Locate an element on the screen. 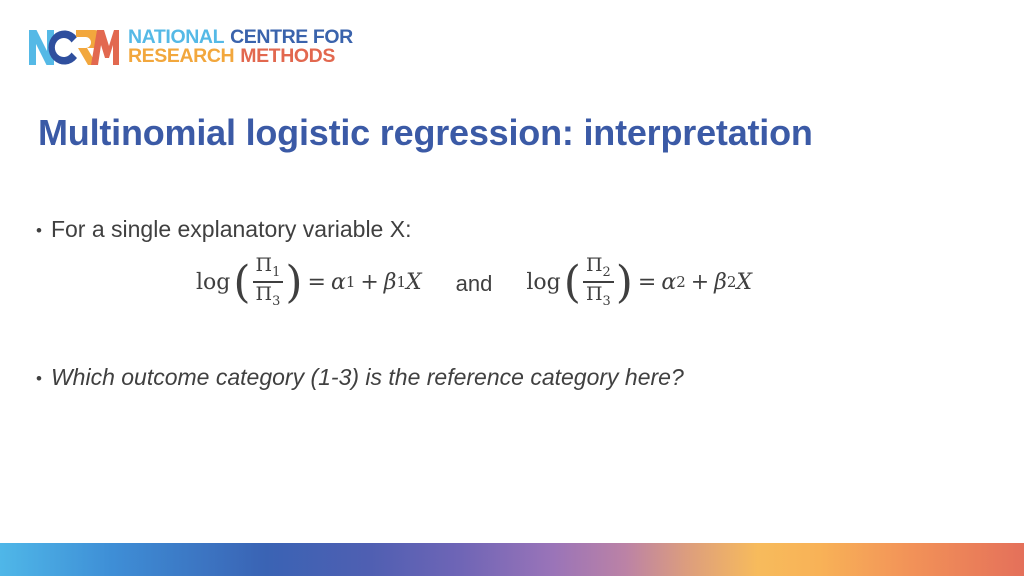  numerator-subscript: 1 is located at coordinates (276, 273).